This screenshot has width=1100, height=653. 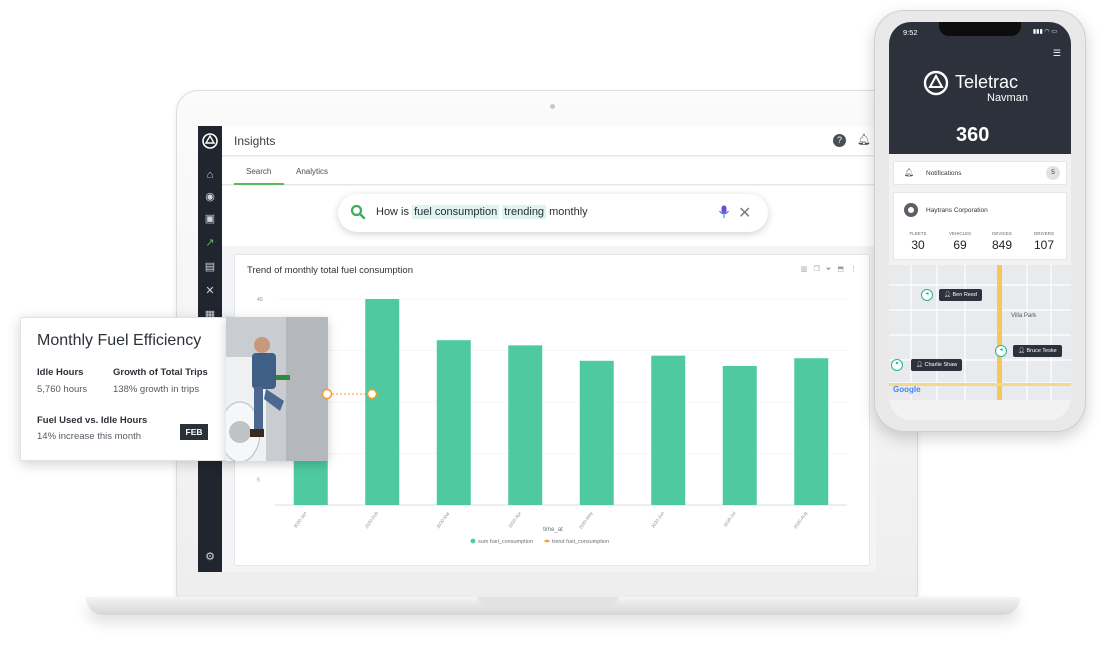 I want to click on driver-pin: 👤︎ Charlie Shaw, so click(x=937, y=365).